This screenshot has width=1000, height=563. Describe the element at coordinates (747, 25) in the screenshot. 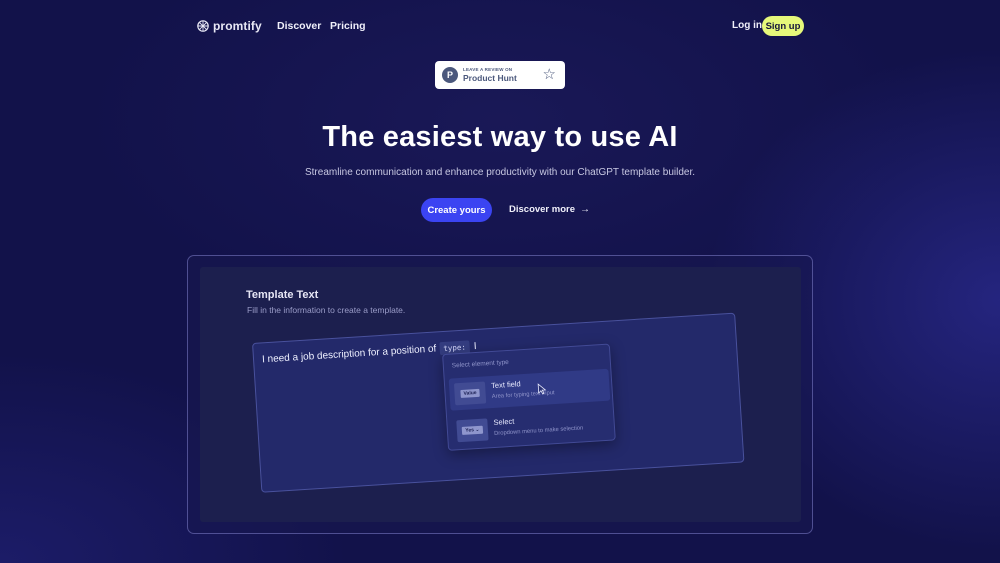

I see `login-link: Log in` at that location.